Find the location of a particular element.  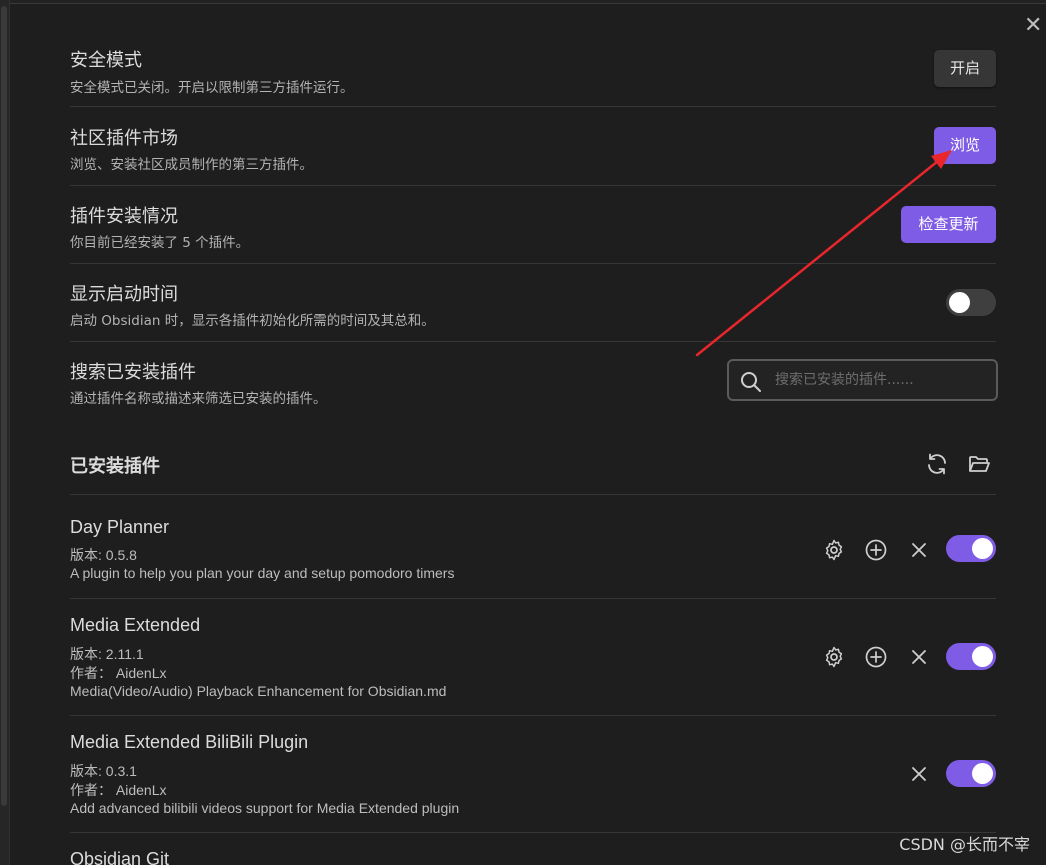

setting-name: 社区插件市场 is located at coordinates (124, 138).